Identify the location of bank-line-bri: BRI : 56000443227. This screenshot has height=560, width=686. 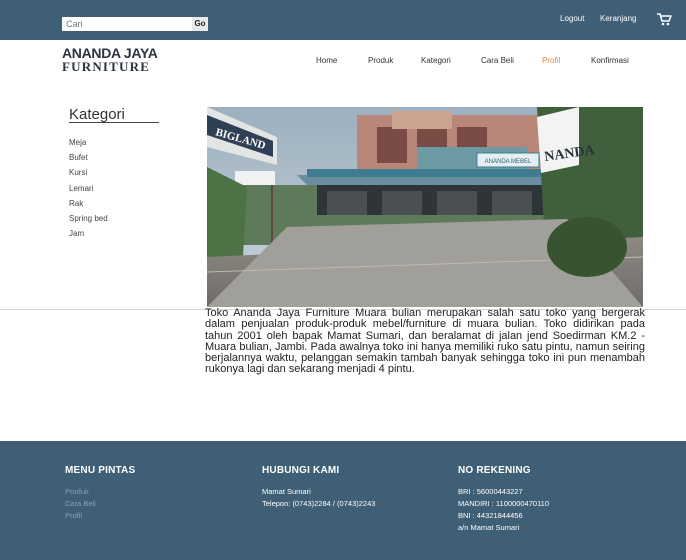
(490, 491).